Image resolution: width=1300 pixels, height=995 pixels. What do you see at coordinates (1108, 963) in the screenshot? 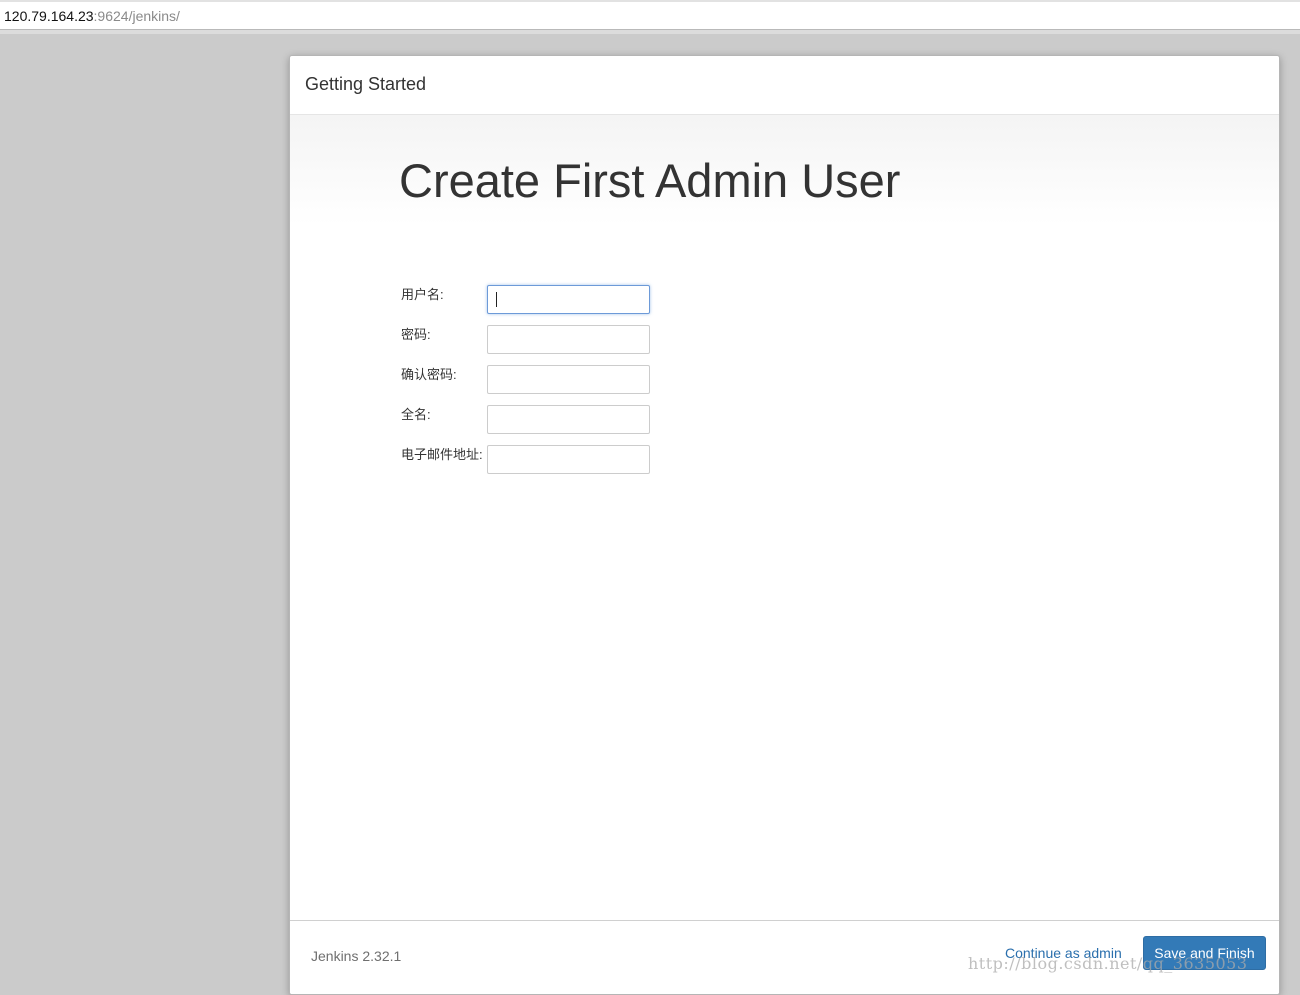
I see `watermark: http://blog.csdn.net/qq_3635053` at bounding box center [1108, 963].